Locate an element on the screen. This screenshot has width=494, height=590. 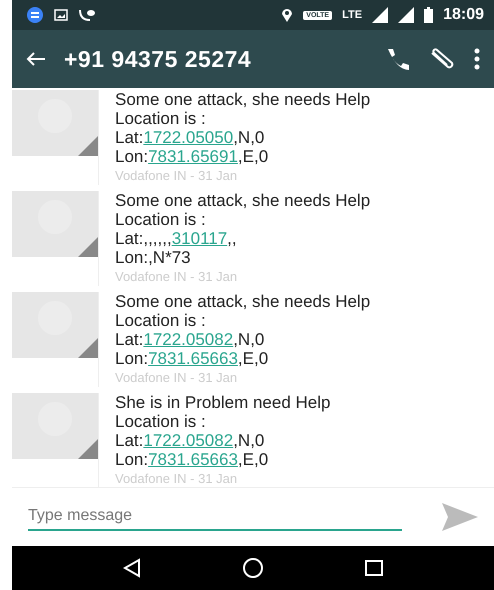
coordinate-link: 7831.65691 is located at coordinates (193, 156).